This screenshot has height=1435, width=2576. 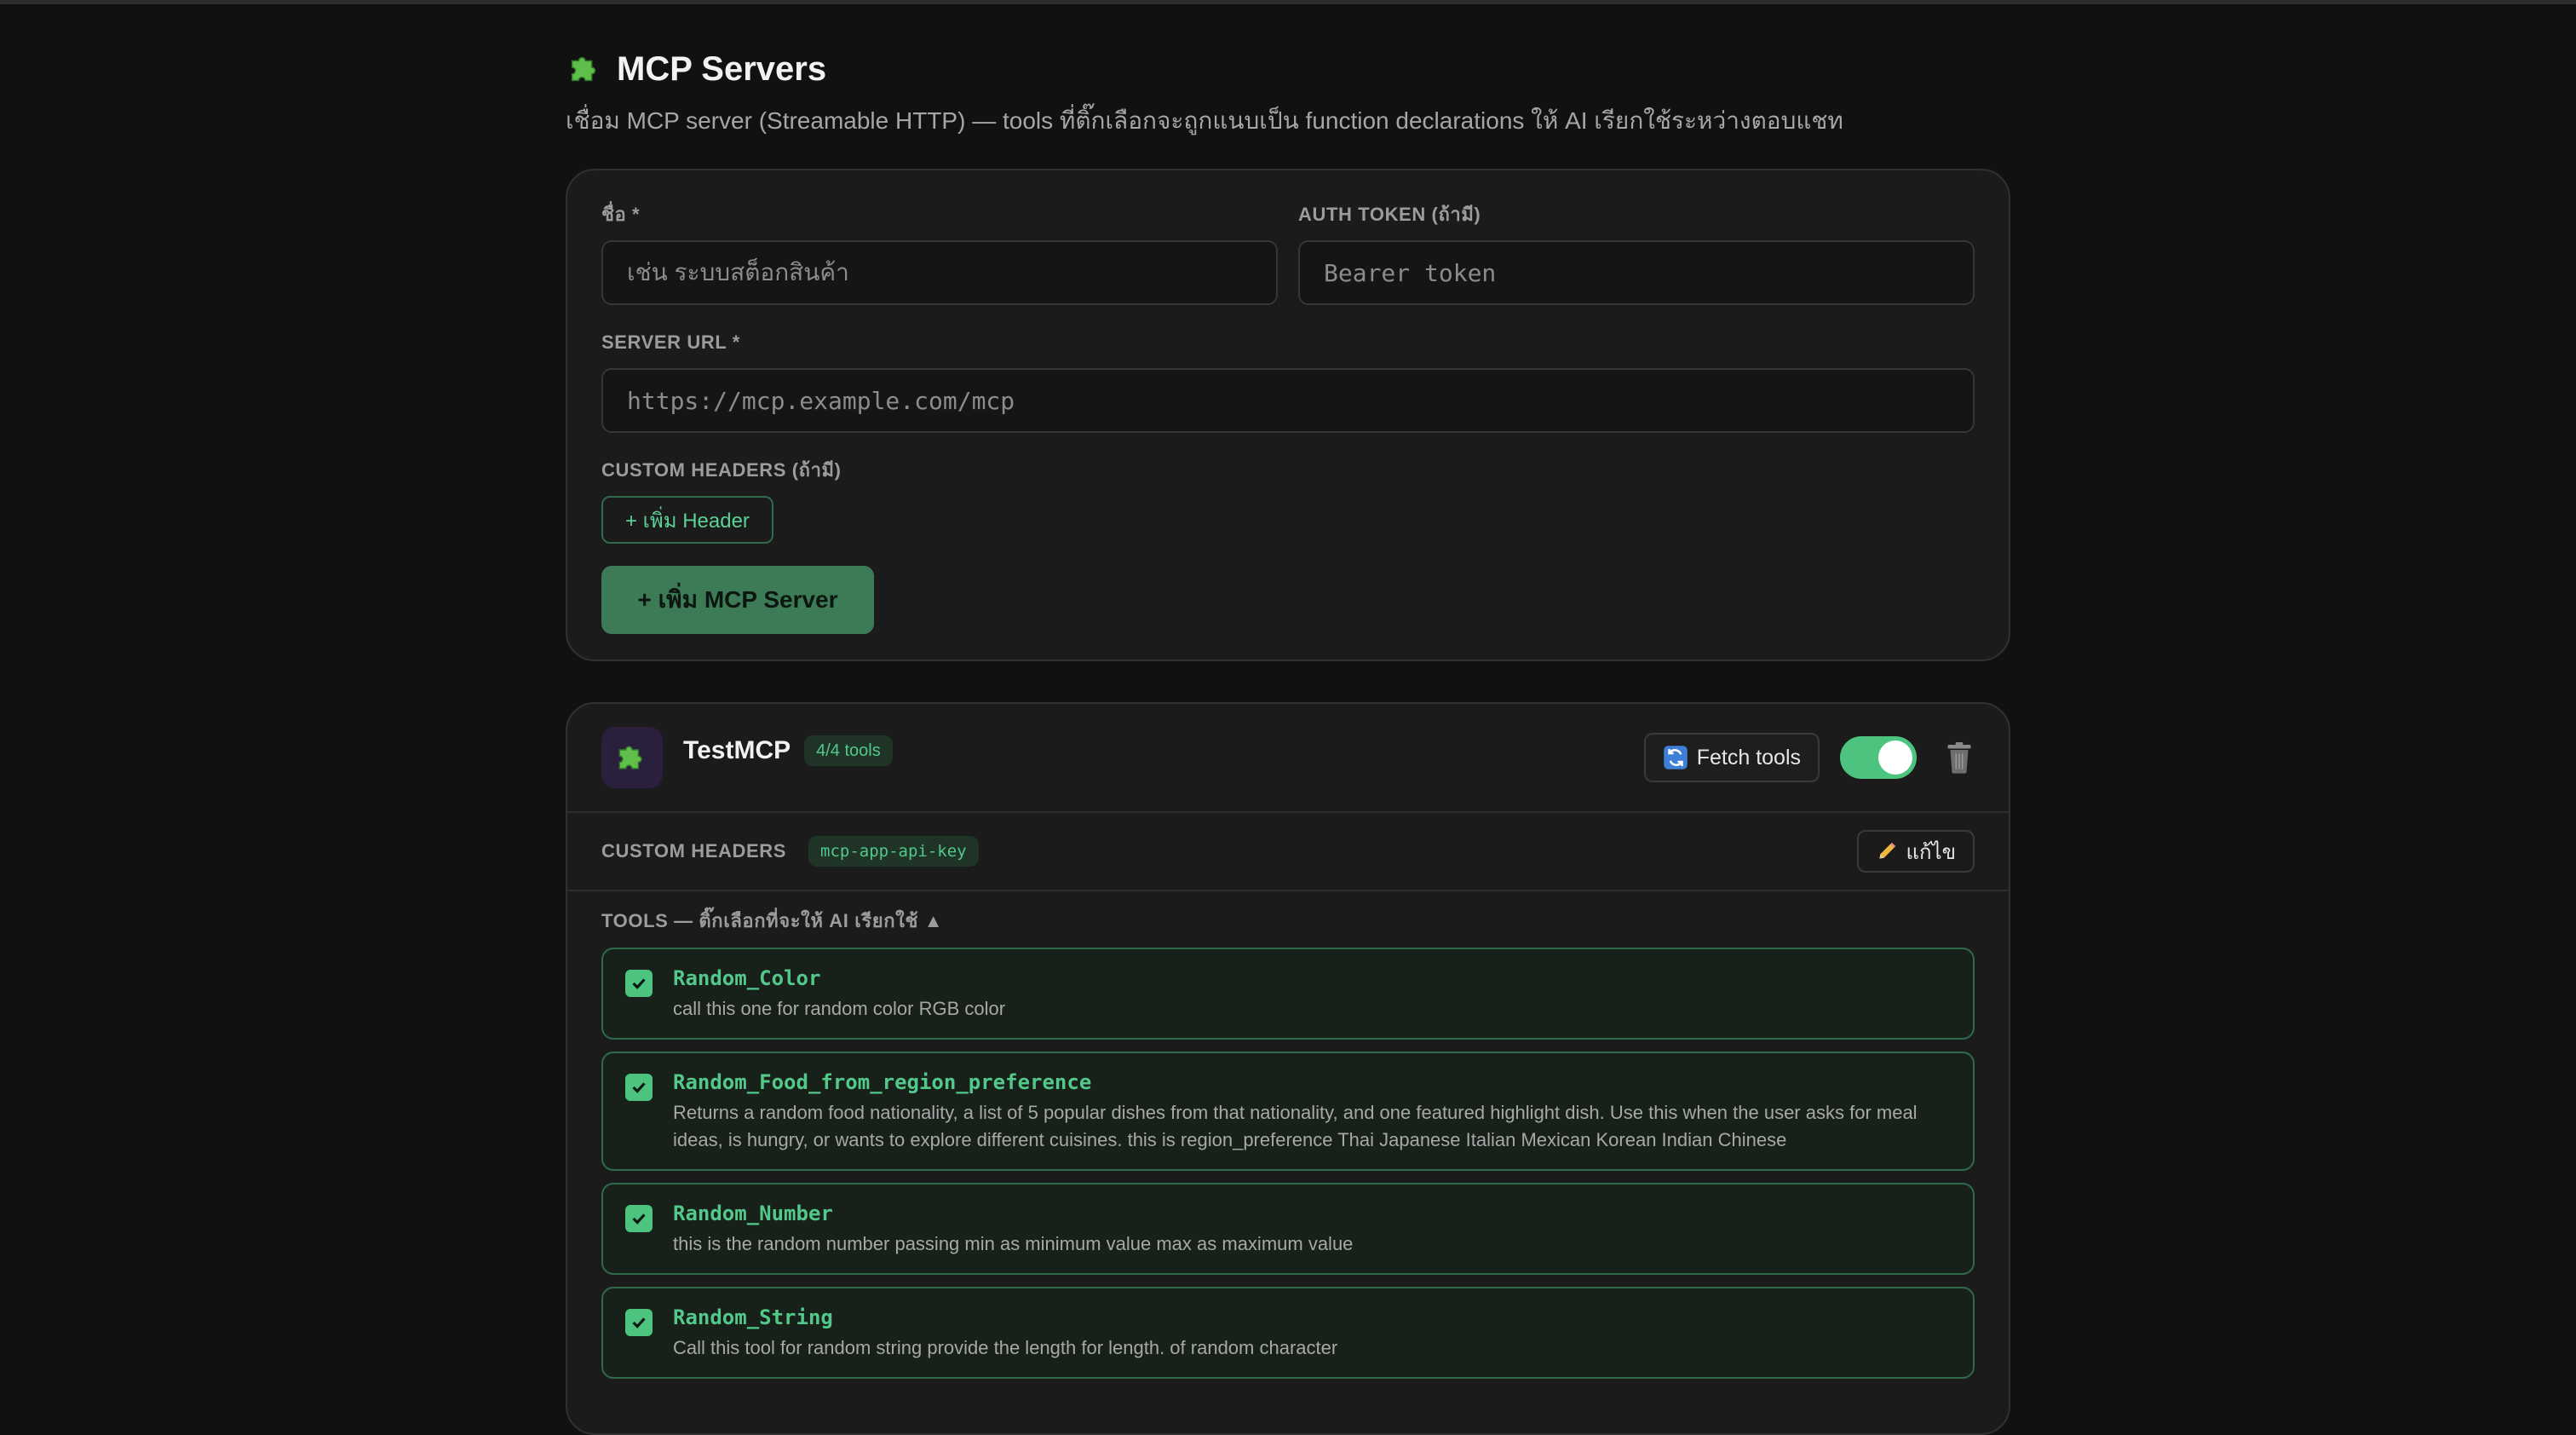 What do you see at coordinates (694, 851) in the screenshot?
I see `custom-headers-title: CUSTOM HEADERS` at bounding box center [694, 851].